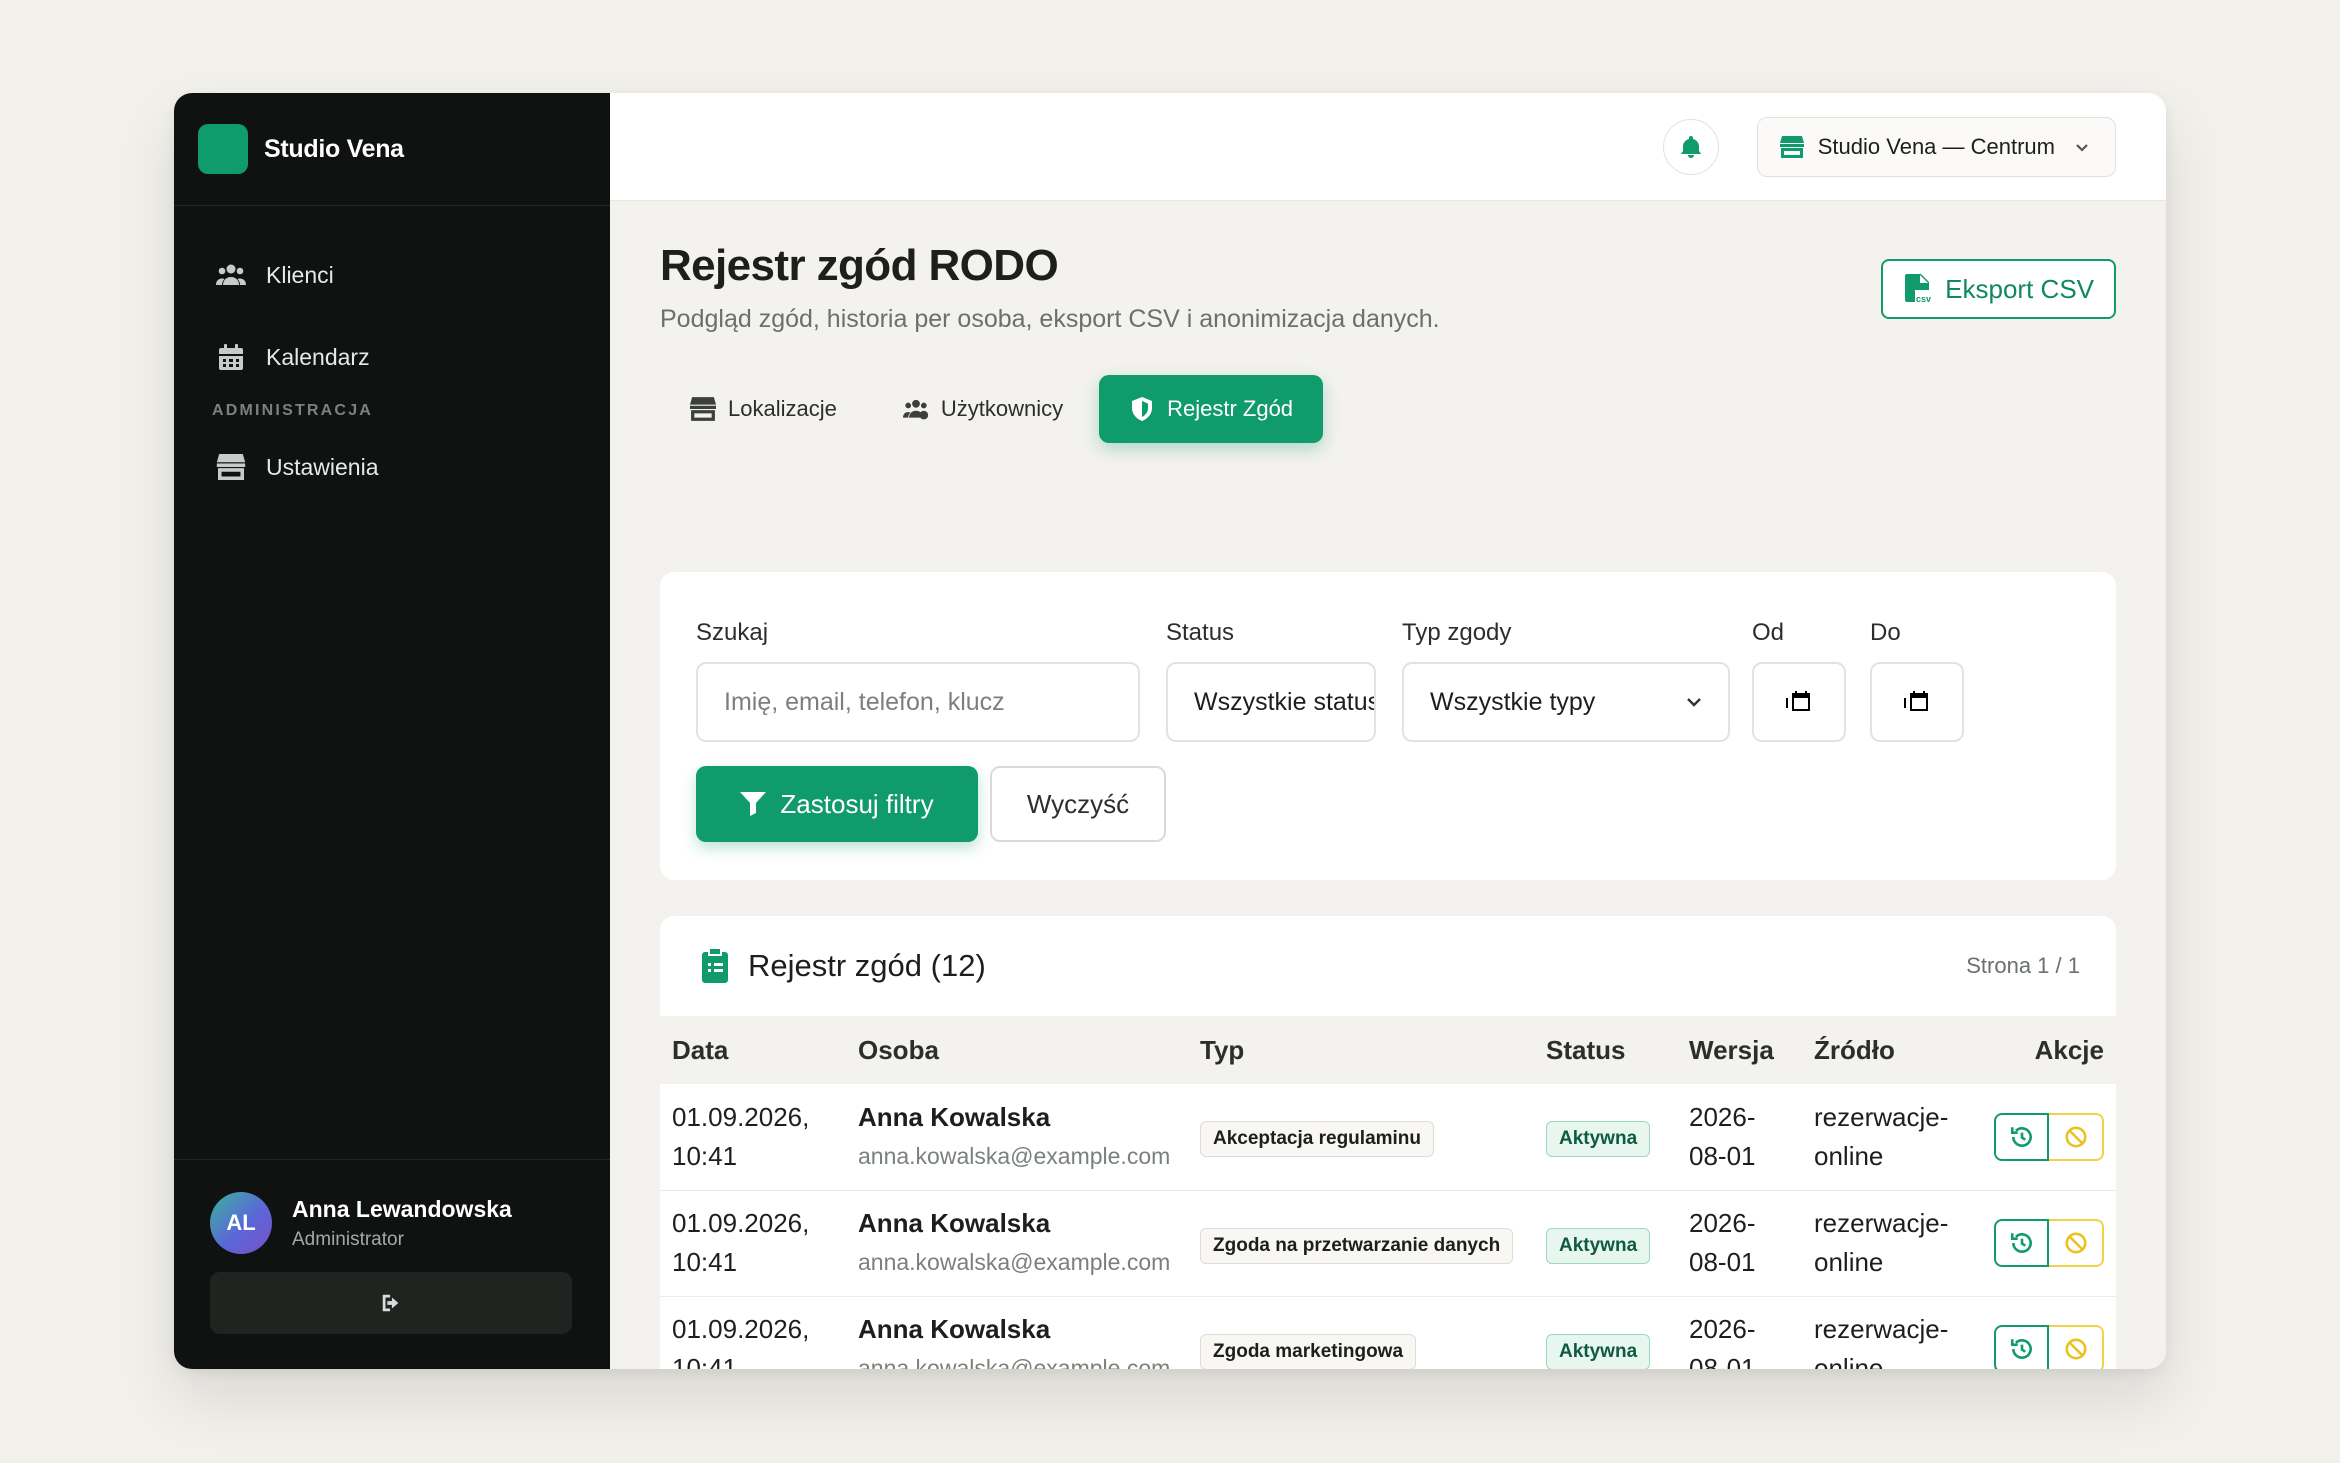  I want to click on clipboard-icon, so click(715, 966).